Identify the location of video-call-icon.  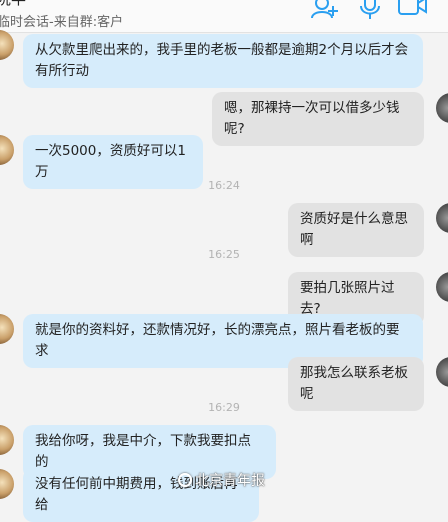
(413, 9).